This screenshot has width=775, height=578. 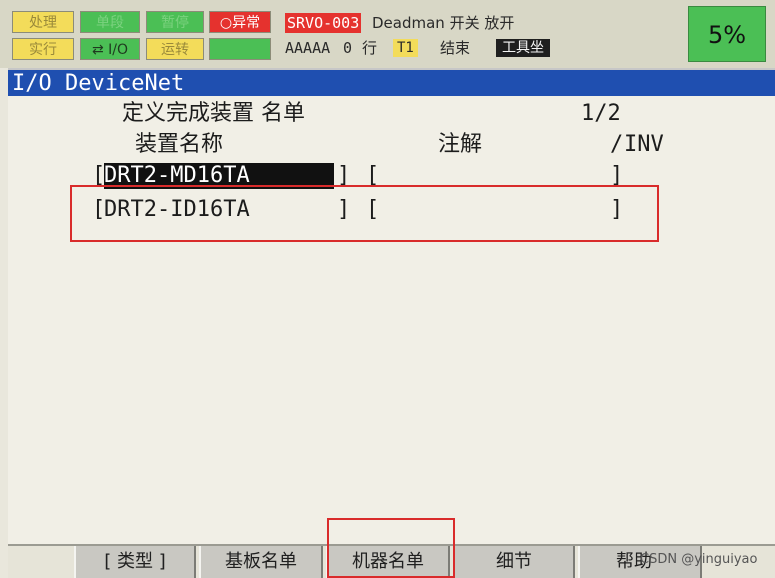 What do you see at coordinates (261, 562) in the screenshot?
I see `fkey-board-list: 基板名单` at bounding box center [261, 562].